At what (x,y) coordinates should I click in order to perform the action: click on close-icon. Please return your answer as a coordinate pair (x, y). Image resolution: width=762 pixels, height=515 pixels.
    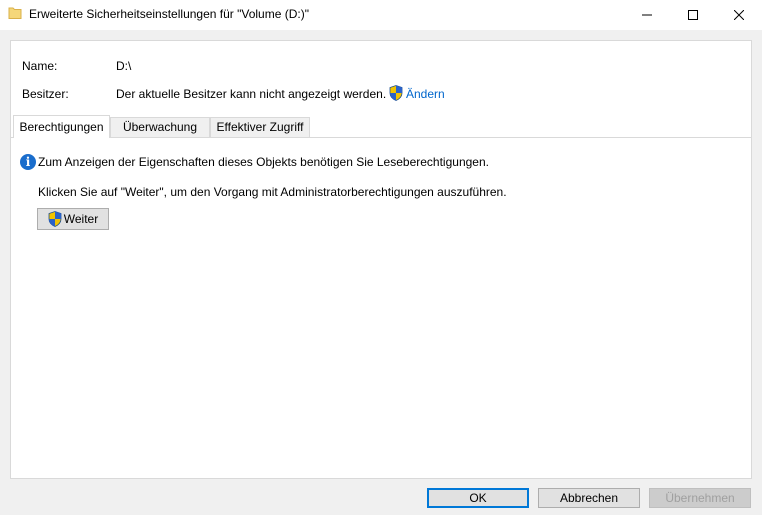
    Looking at the image, I should click on (739, 15).